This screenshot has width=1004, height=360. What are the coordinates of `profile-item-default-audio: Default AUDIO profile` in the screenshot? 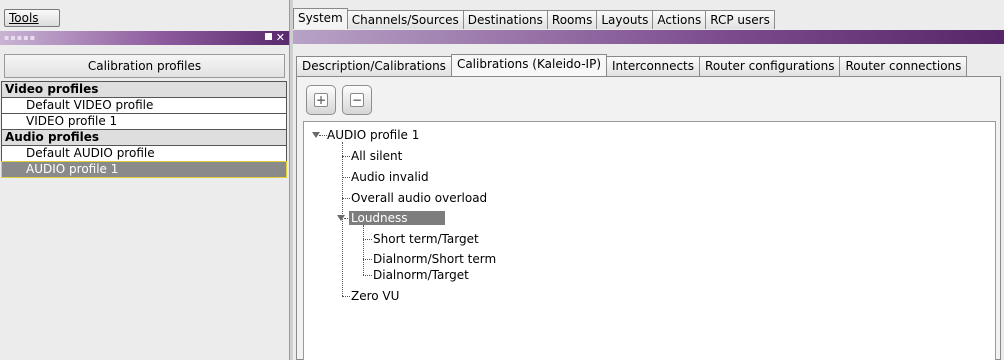 It's located at (144, 153).